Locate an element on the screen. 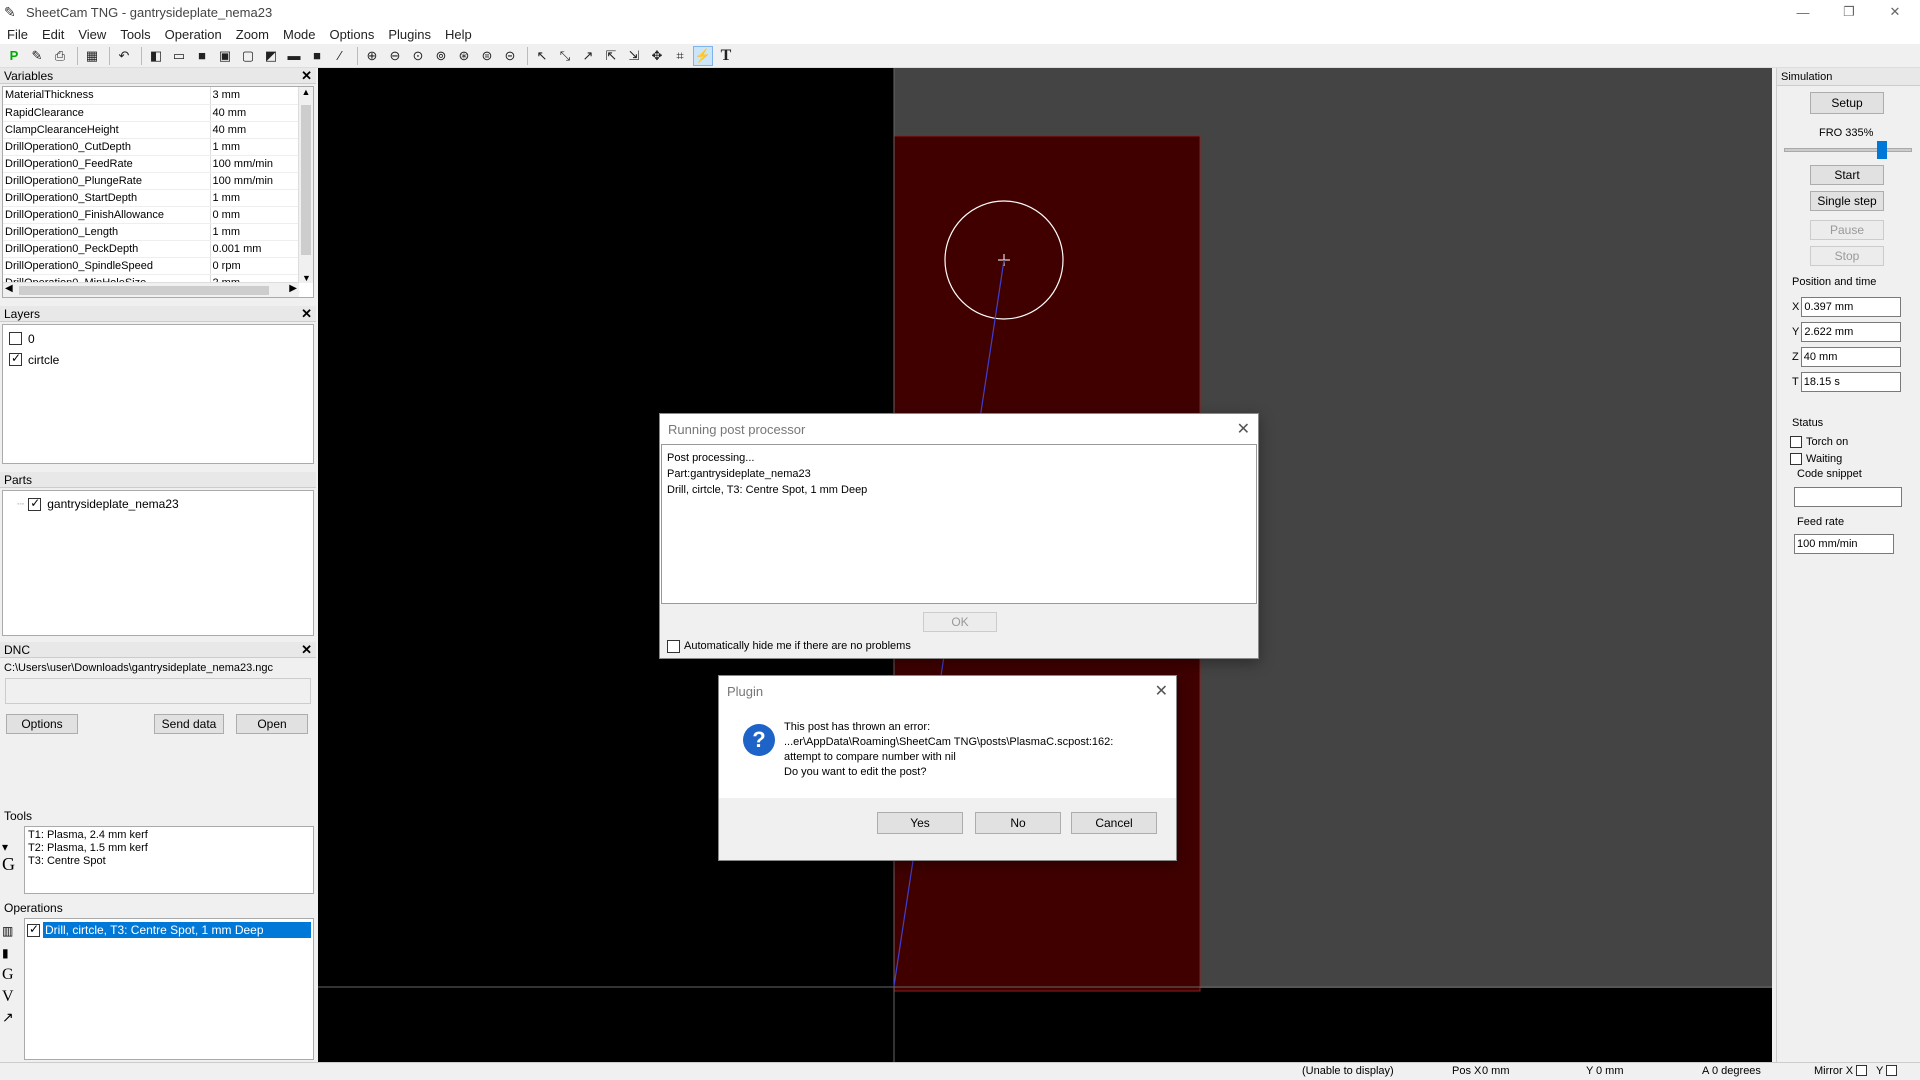  menu-help: Help is located at coordinates (458, 34).